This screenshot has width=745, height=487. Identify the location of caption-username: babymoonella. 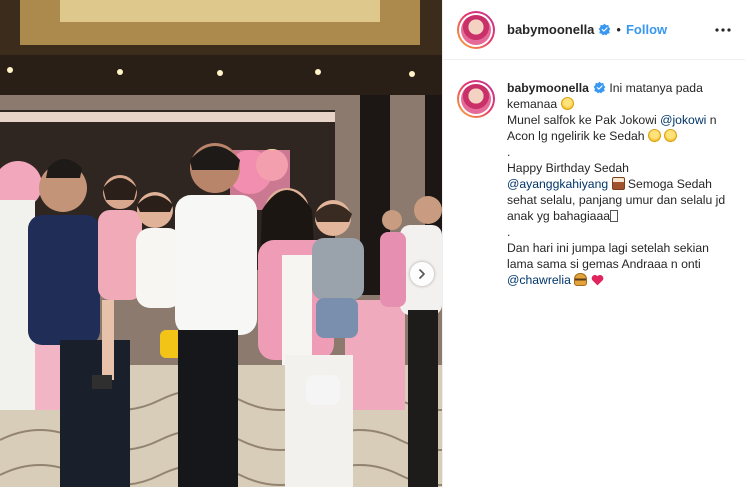
(548, 88).